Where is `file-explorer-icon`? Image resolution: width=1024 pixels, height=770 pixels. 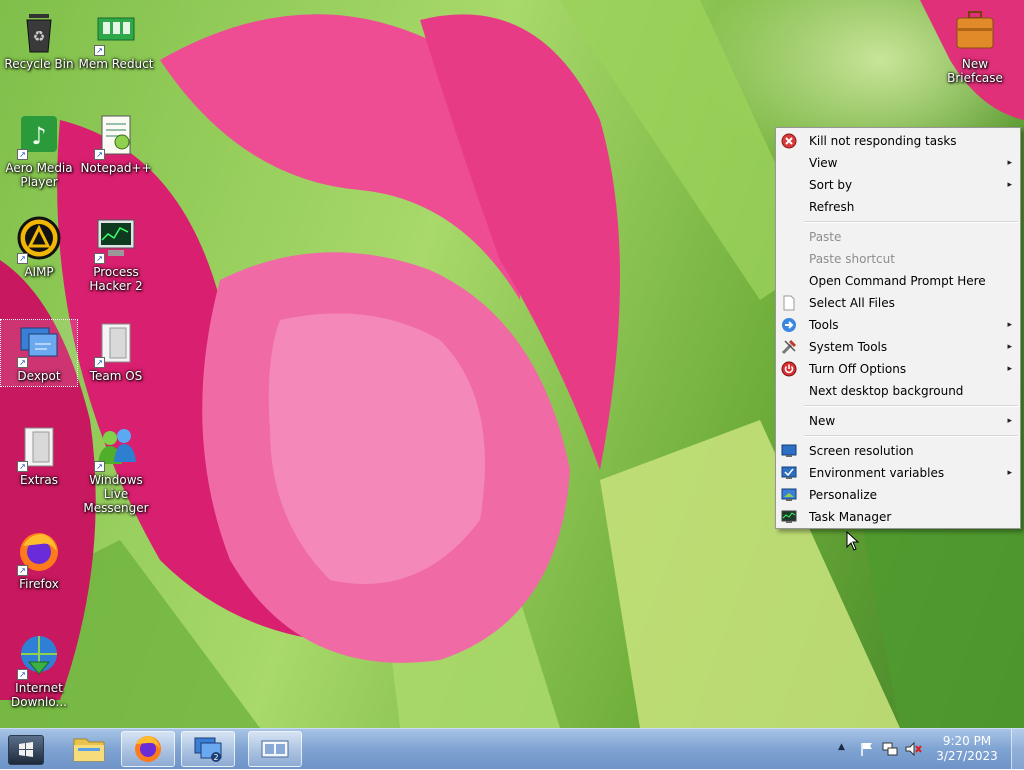 file-explorer-icon is located at coordinates (89, 750).